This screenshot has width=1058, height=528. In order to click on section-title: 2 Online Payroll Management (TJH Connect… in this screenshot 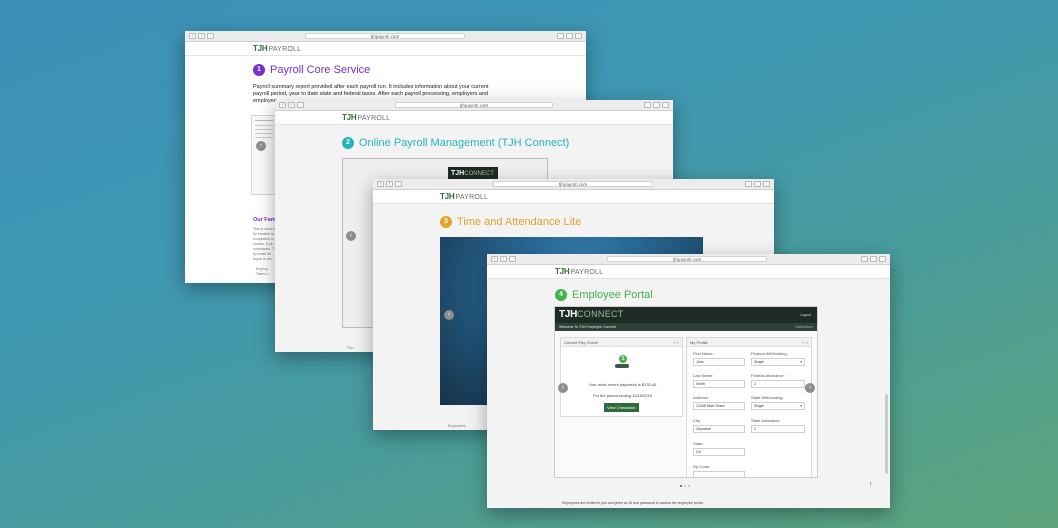, I will do `click(455, 143)`.